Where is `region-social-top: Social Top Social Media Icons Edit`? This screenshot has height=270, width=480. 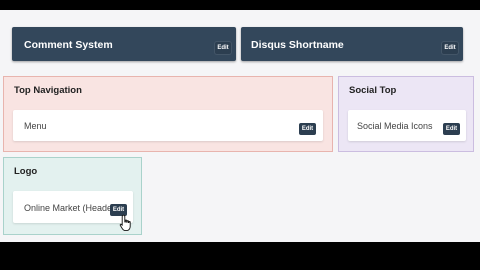 region-social-top: Social Top Social Media Icons Edit is located at coordinates (406, 114).